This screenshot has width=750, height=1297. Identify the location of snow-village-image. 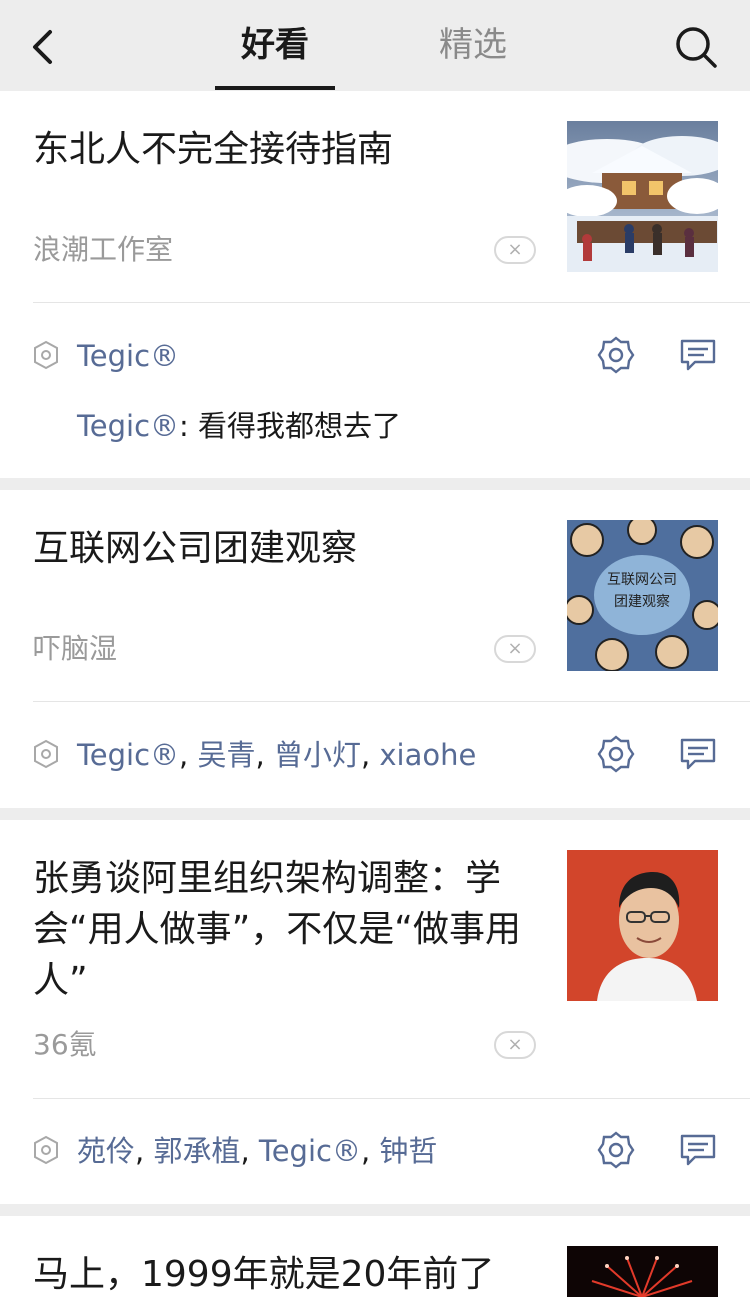
(642, 196).